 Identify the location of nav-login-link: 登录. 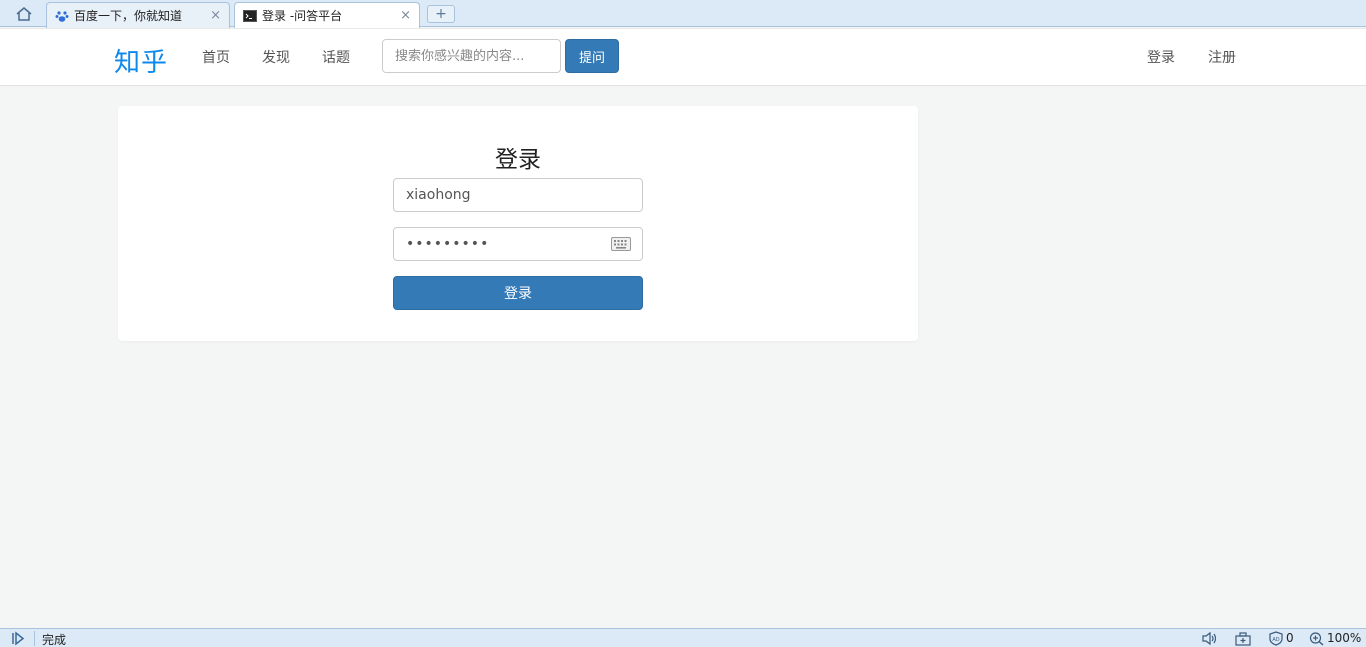
(1161, 57).